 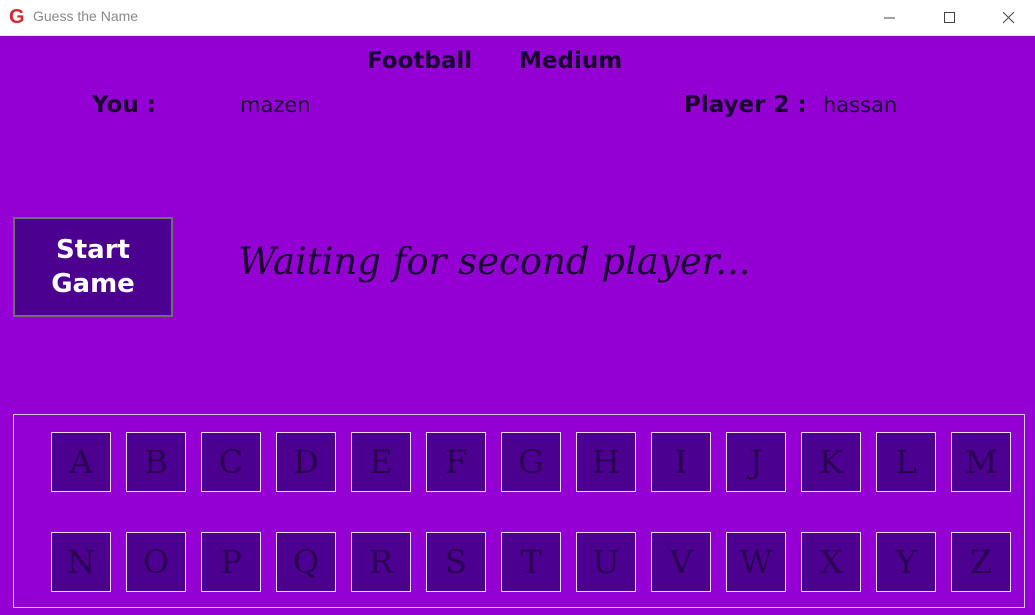 What do you see at coordinates (456, 562) in the screenshot?
I see `letter-key-s: S` at bounding box center [456, 562].